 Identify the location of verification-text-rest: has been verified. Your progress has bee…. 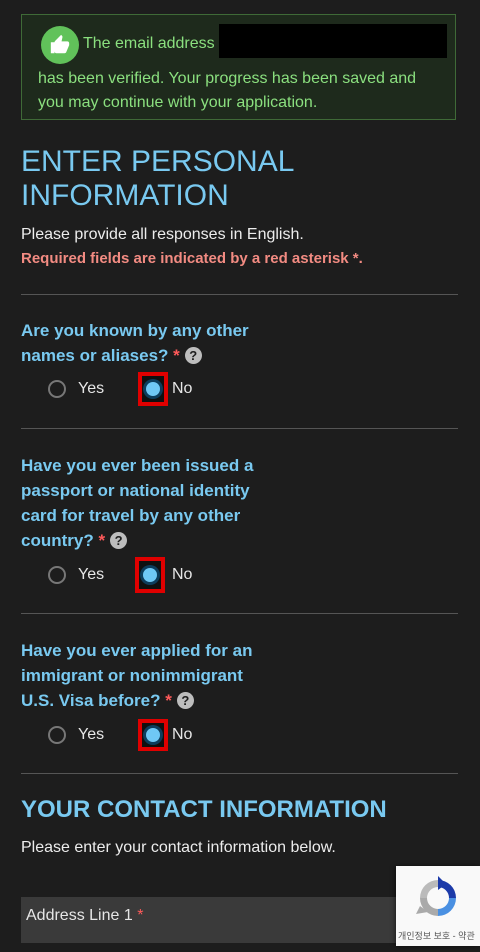
(227, 90).